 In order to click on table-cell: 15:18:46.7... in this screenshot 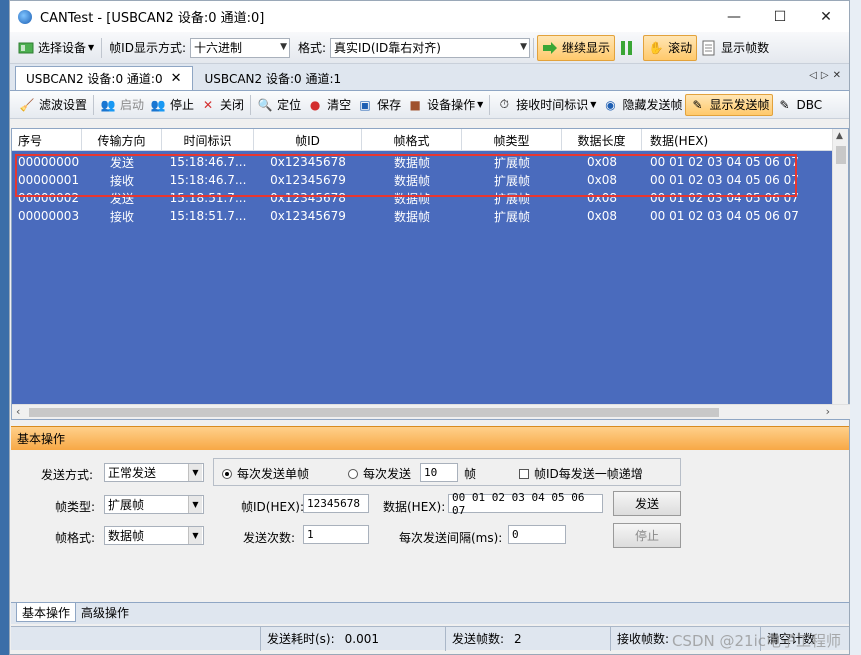, I will do `click(208, 162)`.